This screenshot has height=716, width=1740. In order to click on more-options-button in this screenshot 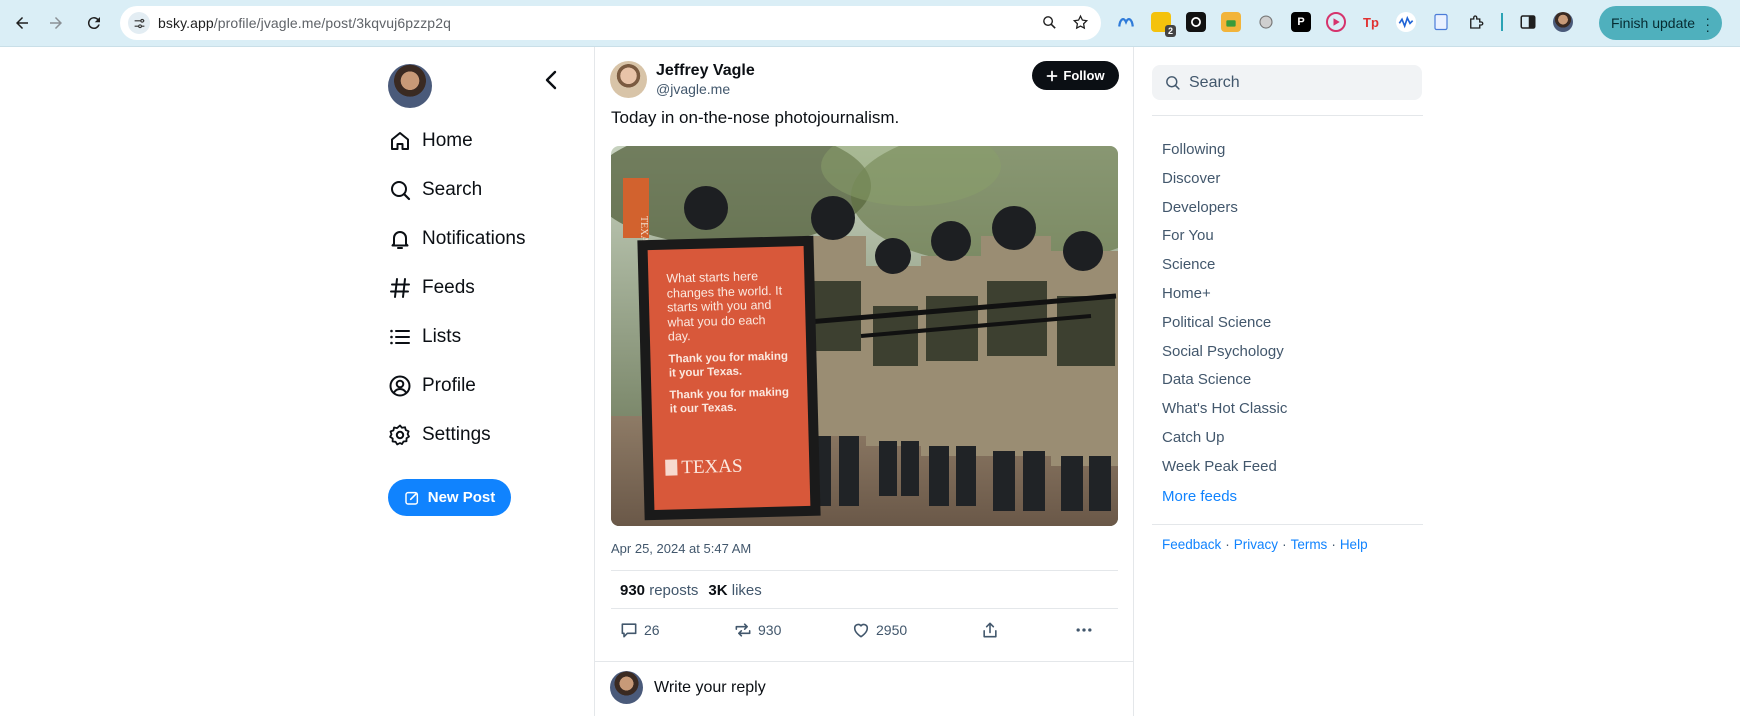, I will do `click(1084, 630)`.